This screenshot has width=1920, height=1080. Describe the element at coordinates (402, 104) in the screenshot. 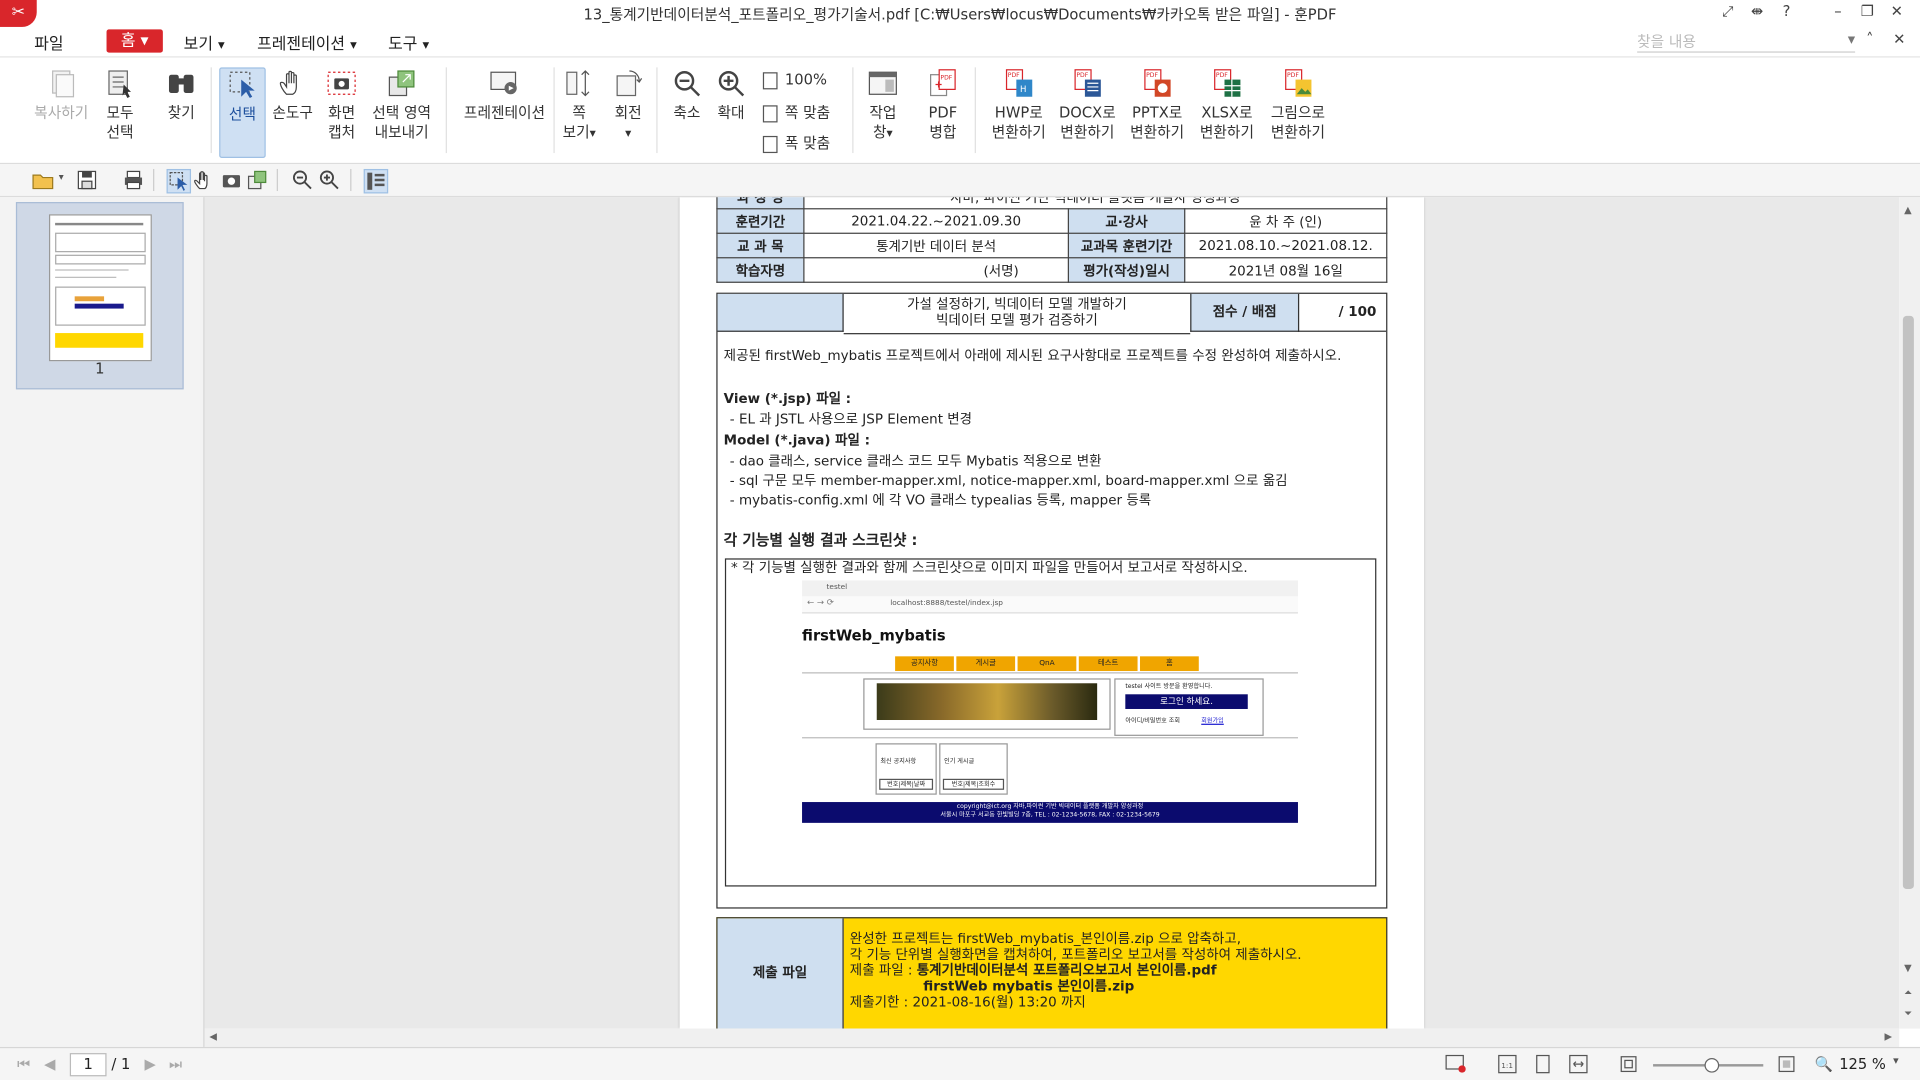

I see `export-selection-button: 선택 영역 내보내기` at that location.